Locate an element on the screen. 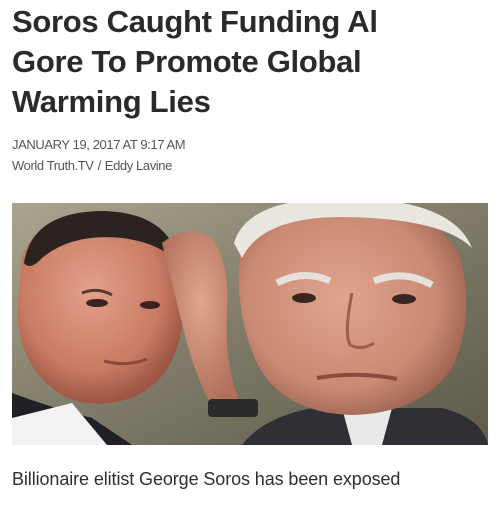  publish-date: JANUARY 19, 2017 AT 9:17 AM is located at coordinates (99, 144).